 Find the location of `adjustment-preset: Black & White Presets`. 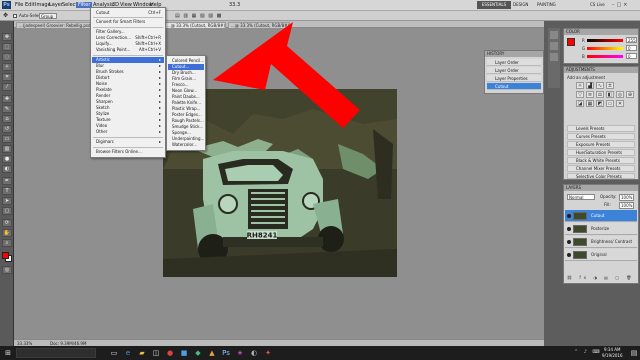

adjustment-preset: Black & White Presets is located at coordinates (601, 160).